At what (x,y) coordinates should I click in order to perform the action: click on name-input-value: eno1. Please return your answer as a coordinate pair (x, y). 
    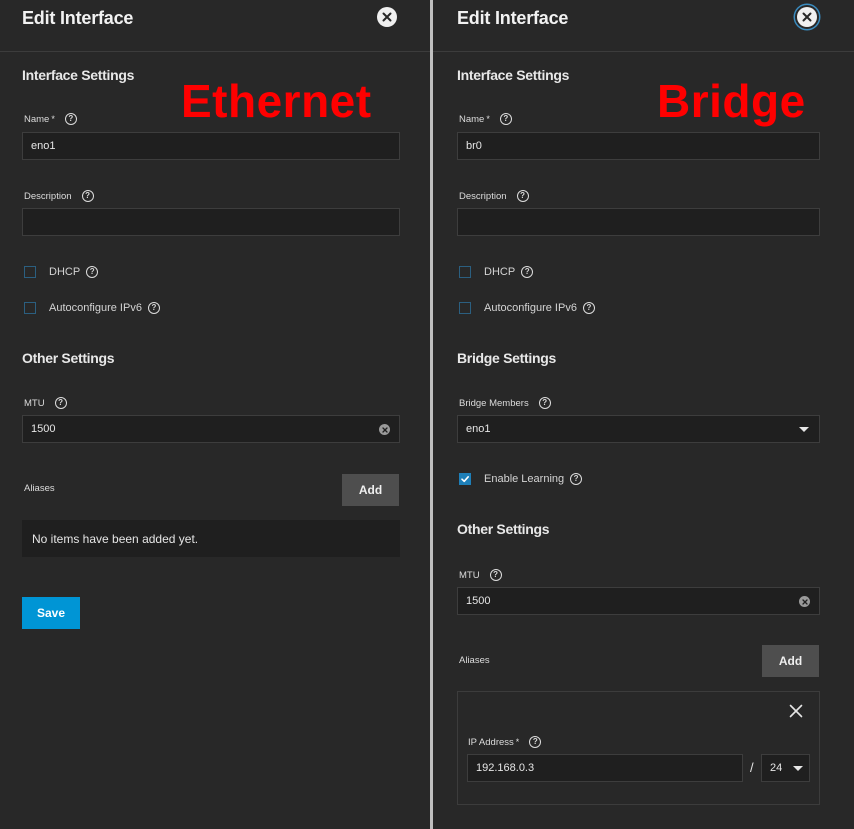
    Looking at the image, I should click on (43, 146).